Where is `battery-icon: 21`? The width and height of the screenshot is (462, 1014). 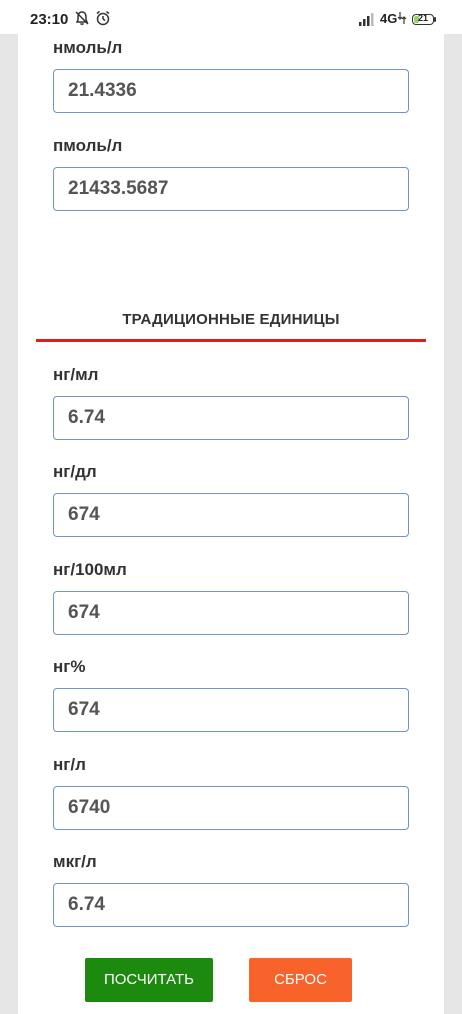 battery-icon: 21 is located at coordinates (423, 19).